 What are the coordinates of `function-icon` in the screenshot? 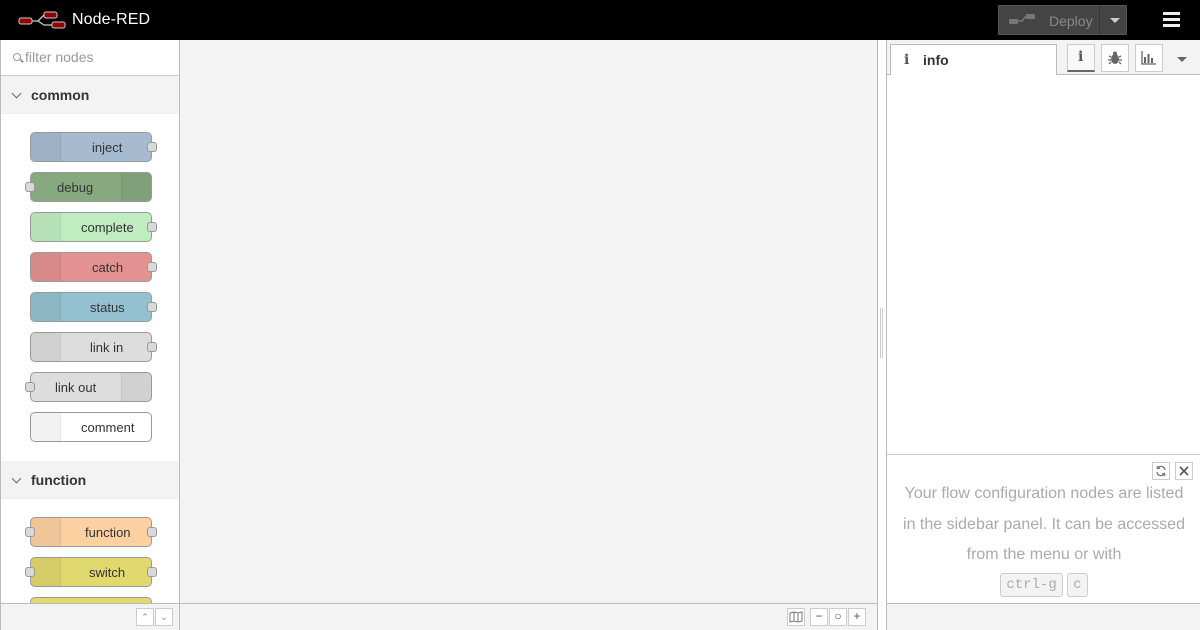 It's located at (46, 532).